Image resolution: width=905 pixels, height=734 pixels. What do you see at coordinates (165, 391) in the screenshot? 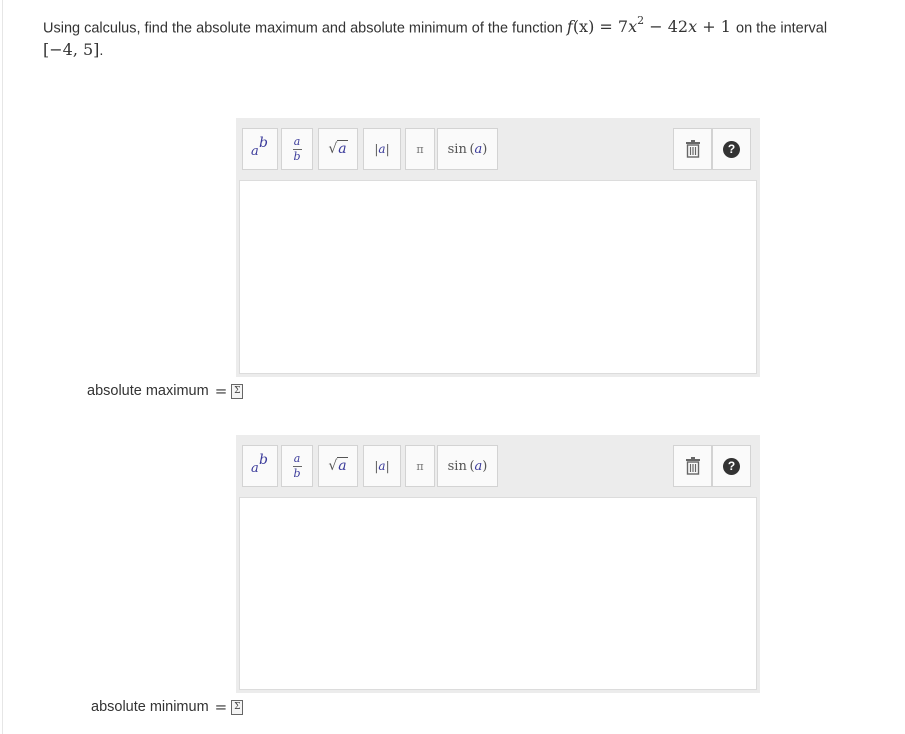
I see `max-answer-label: absolute maximum = Σ` at bounding box center [165, 391].